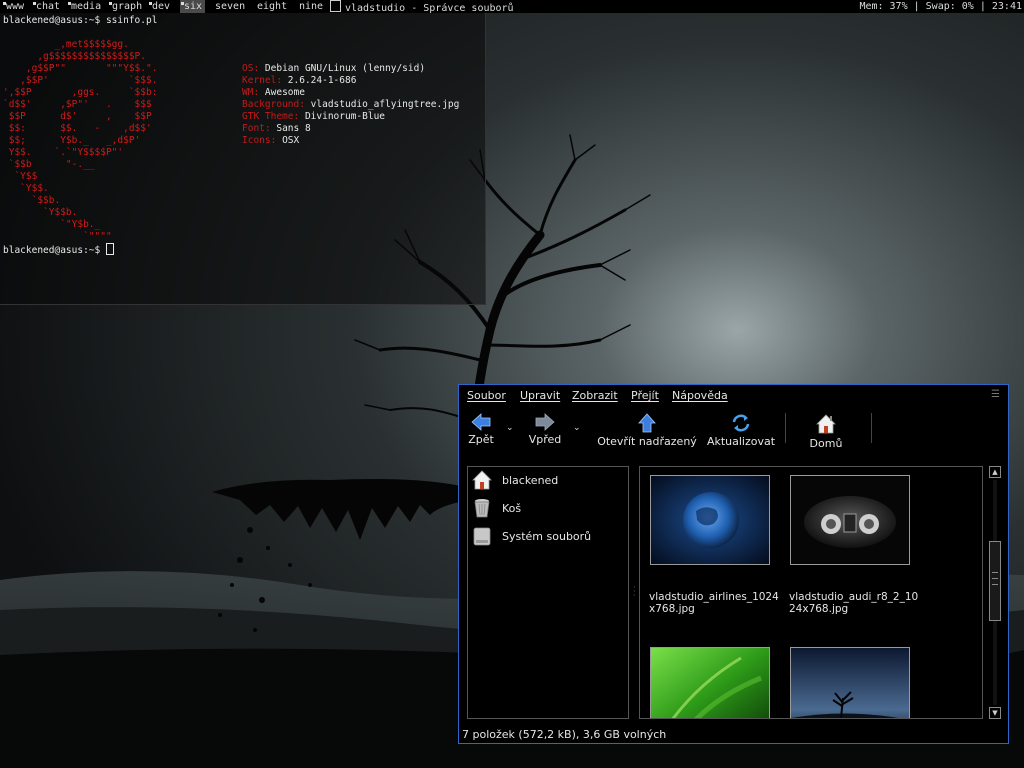 The height and width of the screenshot is (768, 1024). I want to click on forward-button: Vpřed, so click(545, 430).